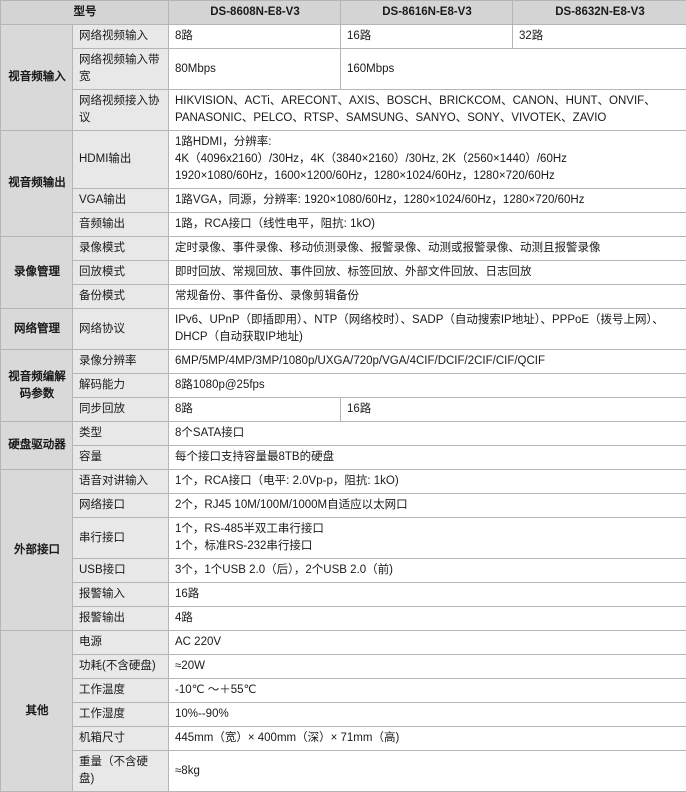 This screenshot has width=686, height=792. What do you see at coordinates (121, 362) in the screenshot?
I see `row-label: 录像分辨率` at bounding box center [121, 362].